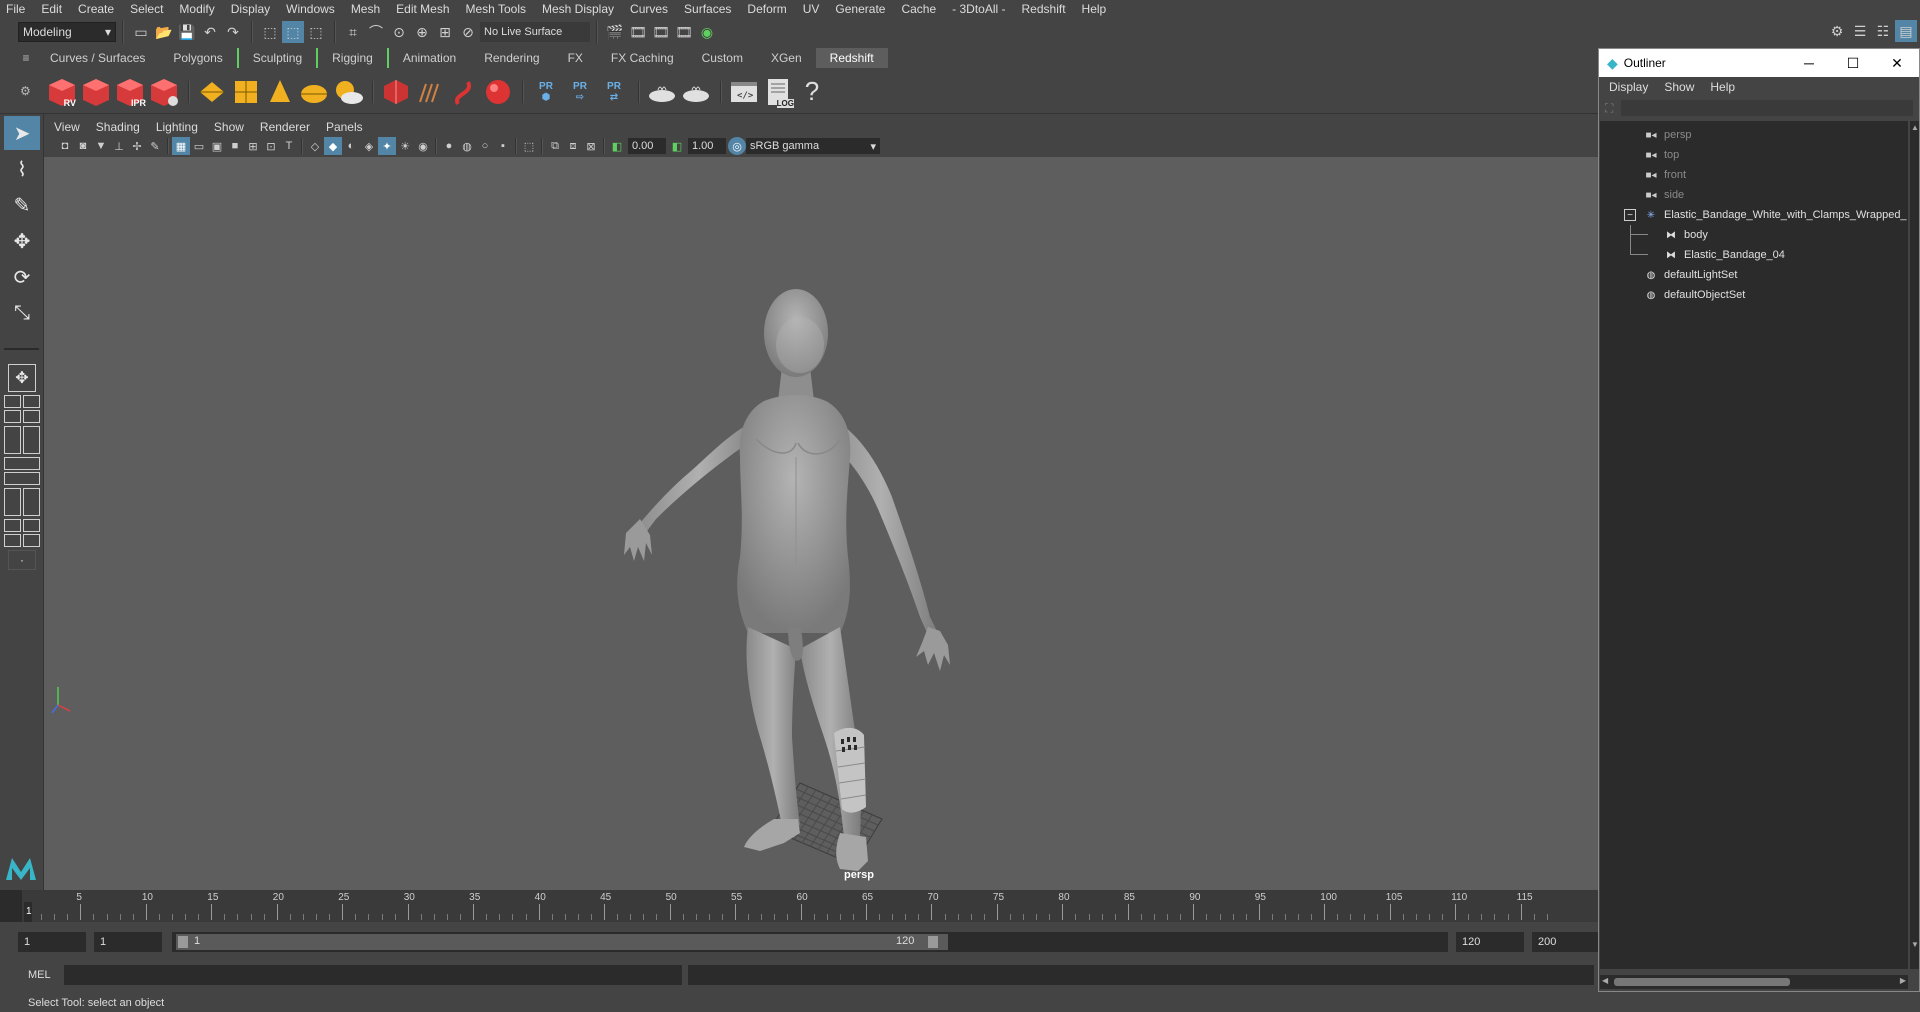 This screenshot has height=1012, width=1920. What do you see at coordinates (1915, 944) in the screenshot?
I see `scroll-down-icon: ▼` at bounding box center [1915, 944].